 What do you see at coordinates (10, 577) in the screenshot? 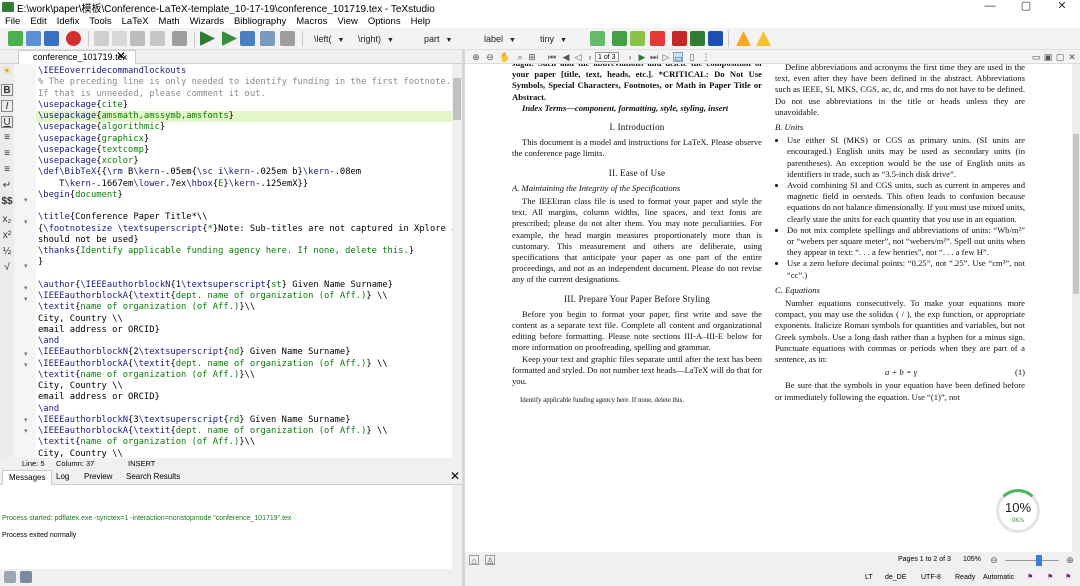
I see `structure-toggle-icon` at bounding box center [10, 577].